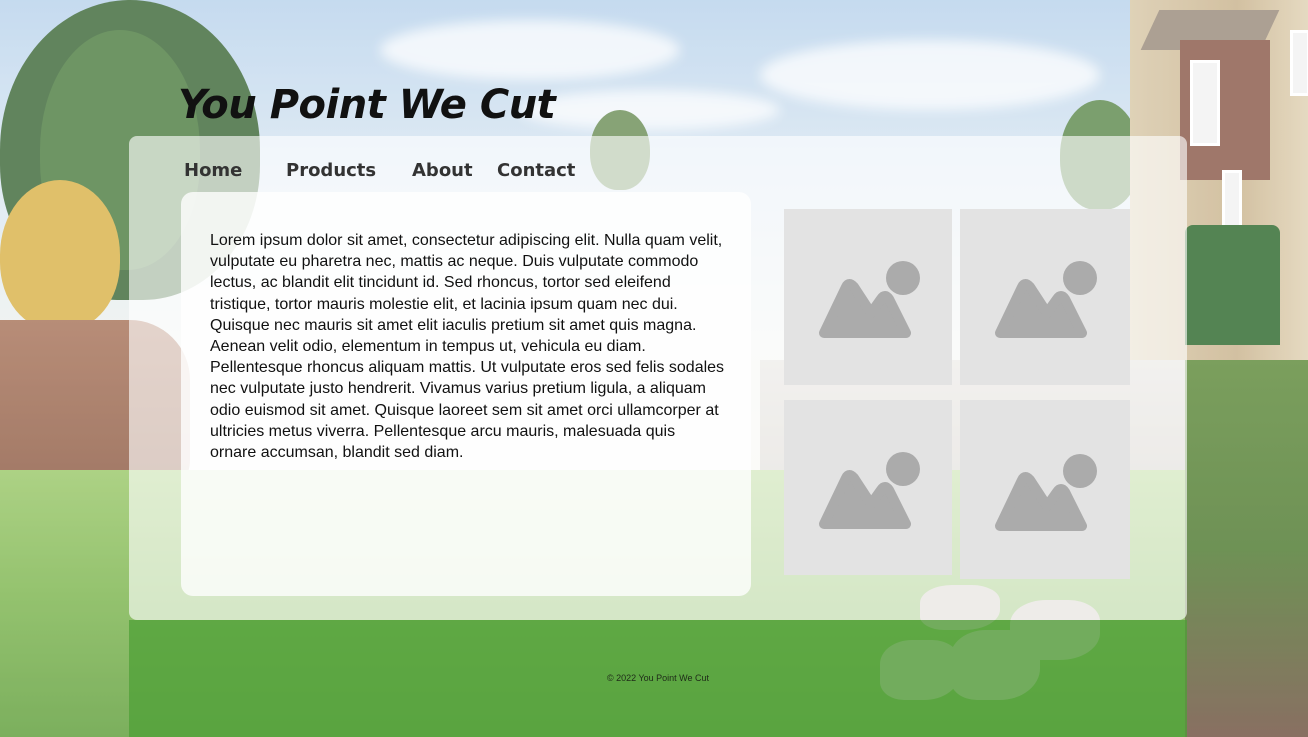  I want to click on footer-copyright: © 2022 You Point We Cut, so click(658, 678).